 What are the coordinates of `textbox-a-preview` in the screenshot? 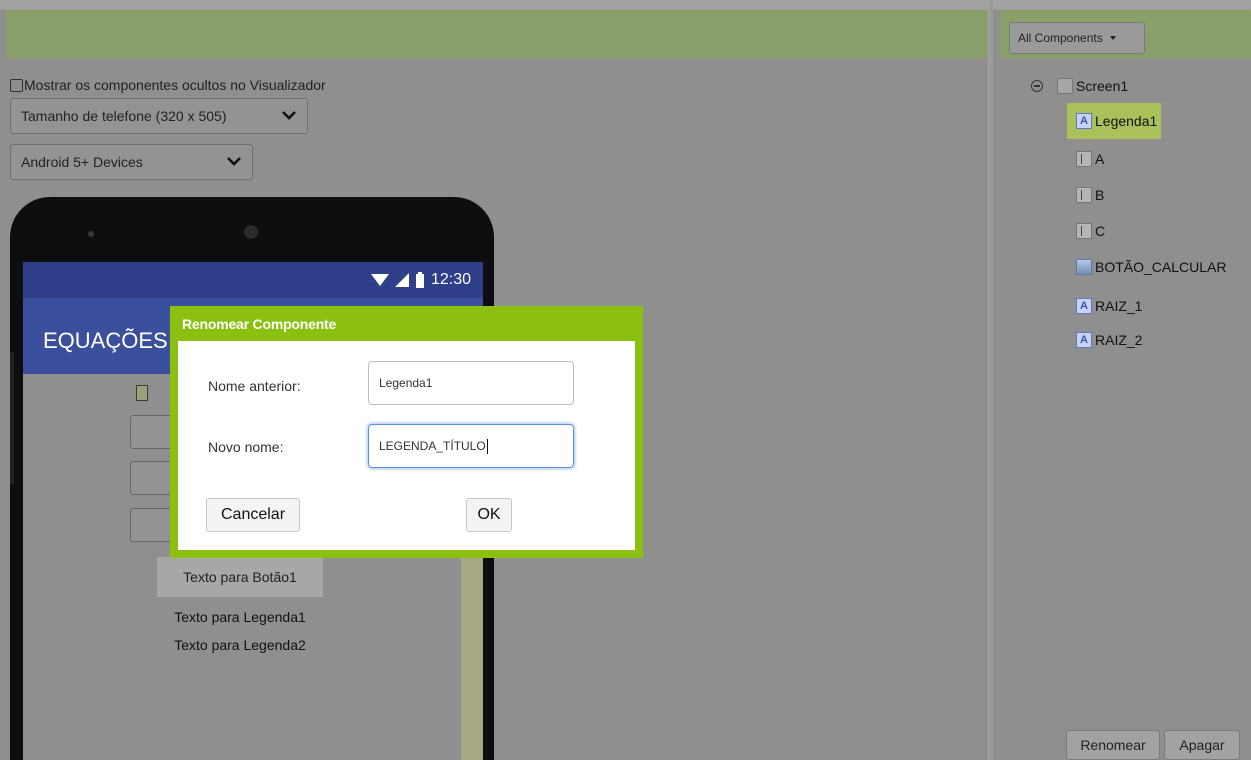 It's located at (151, 432).